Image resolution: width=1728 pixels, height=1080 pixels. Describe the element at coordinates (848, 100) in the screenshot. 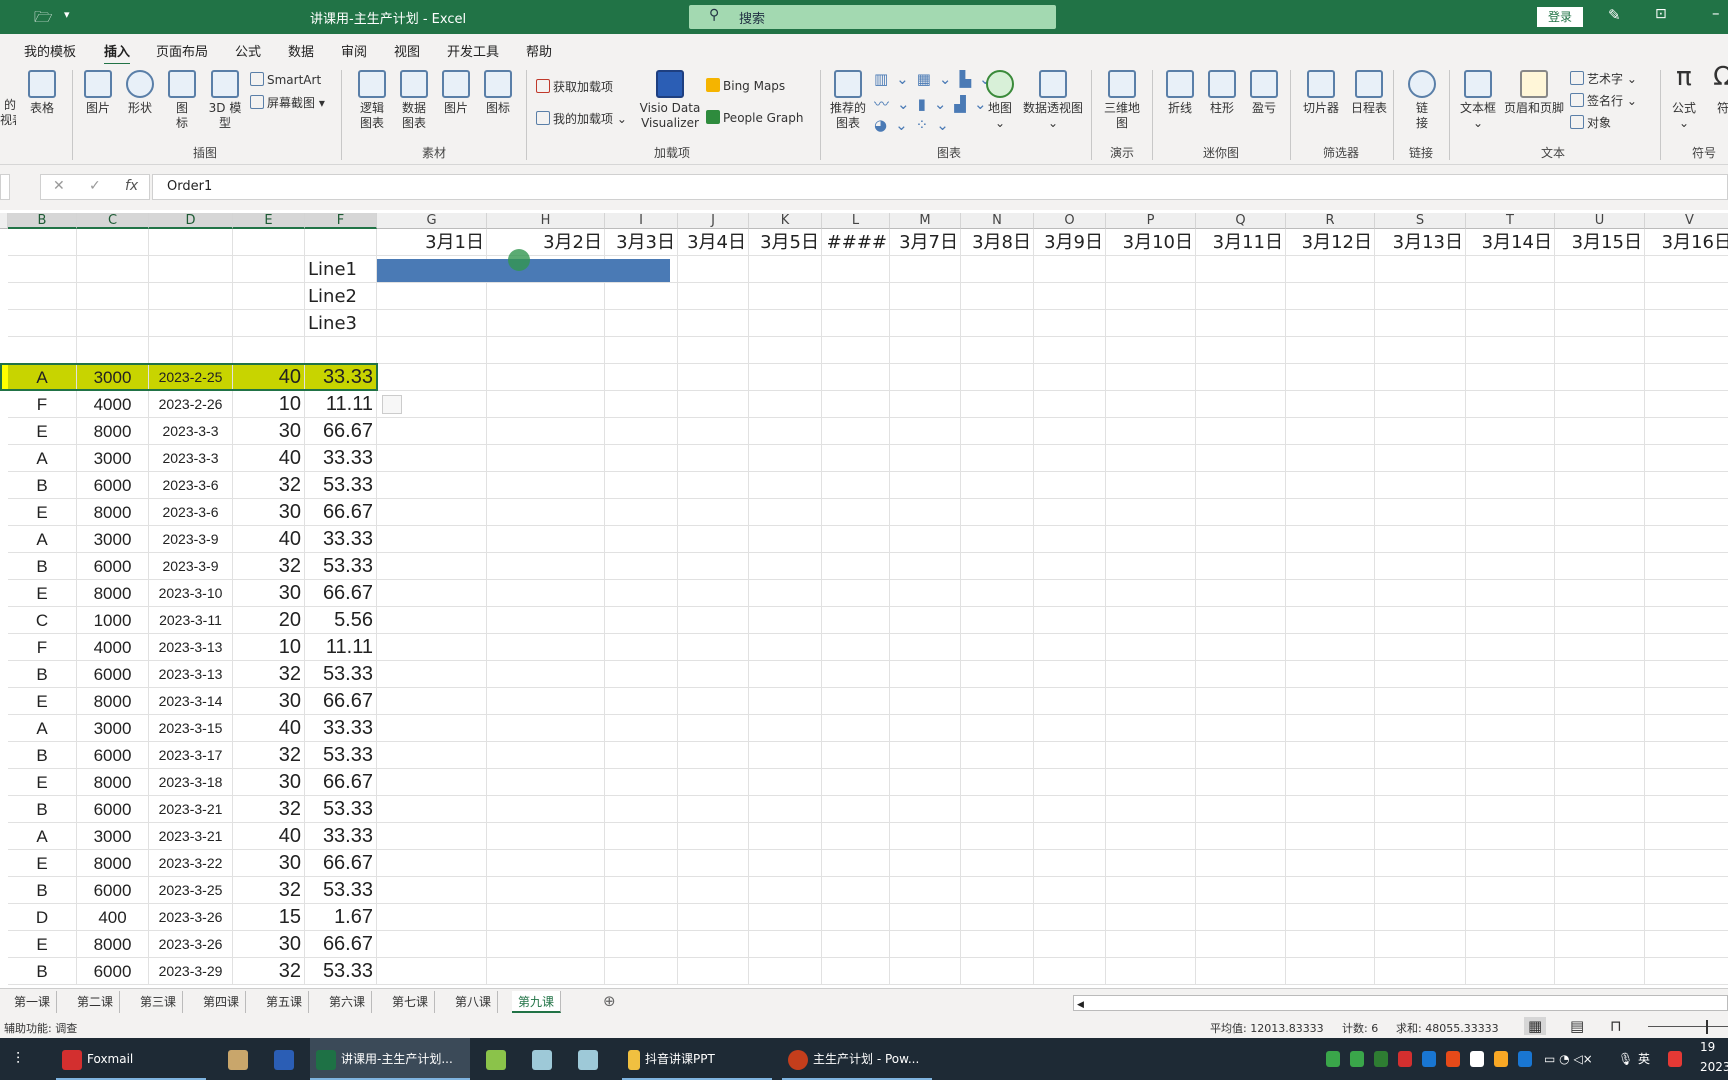

I see `recommended-charts-button: 推荐的 图表` at that location.